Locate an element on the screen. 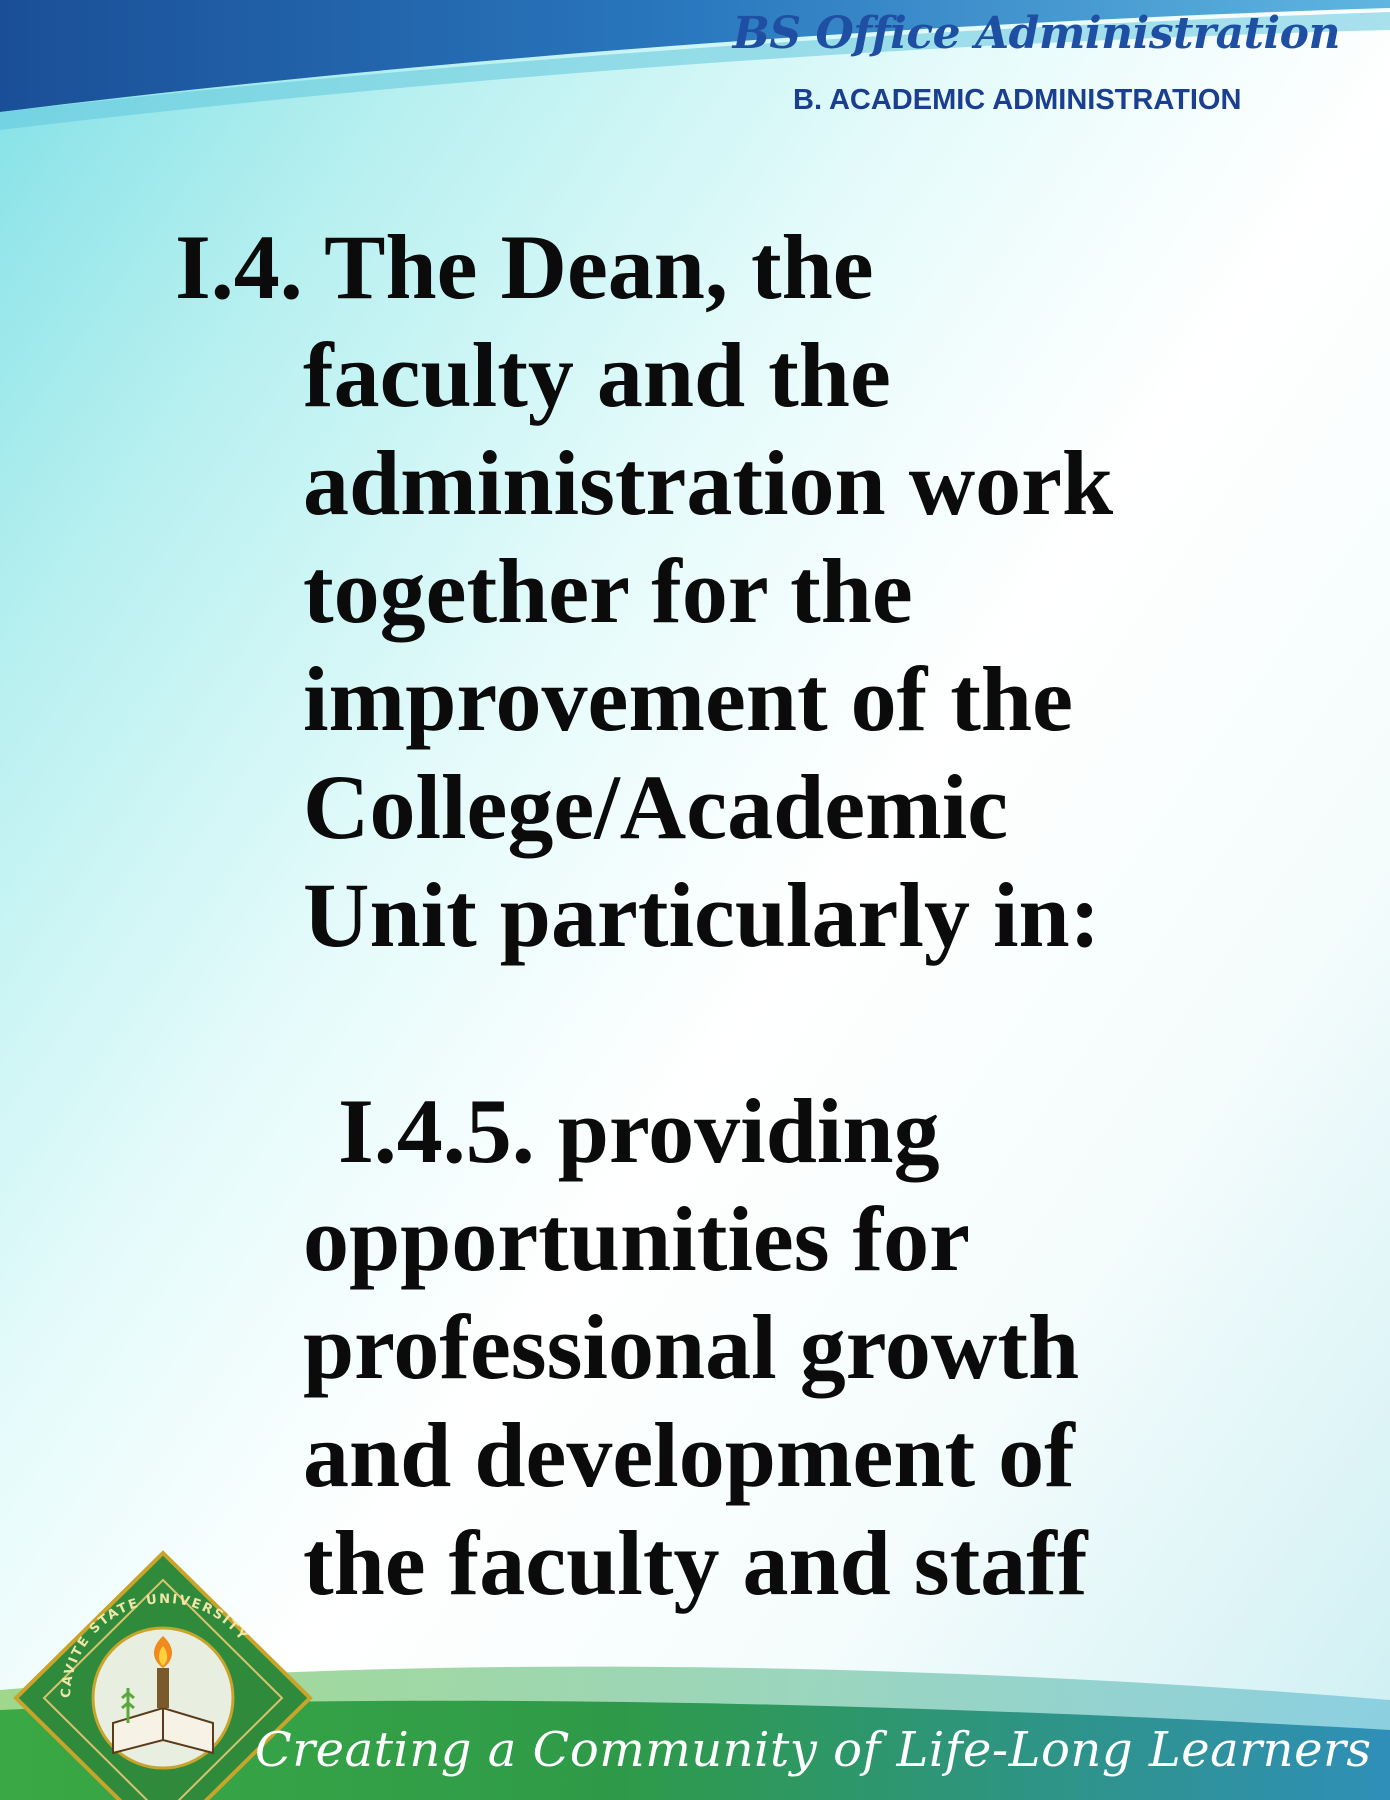  subitem-line: the faculty and staff is located at coordinates (695, 1563).